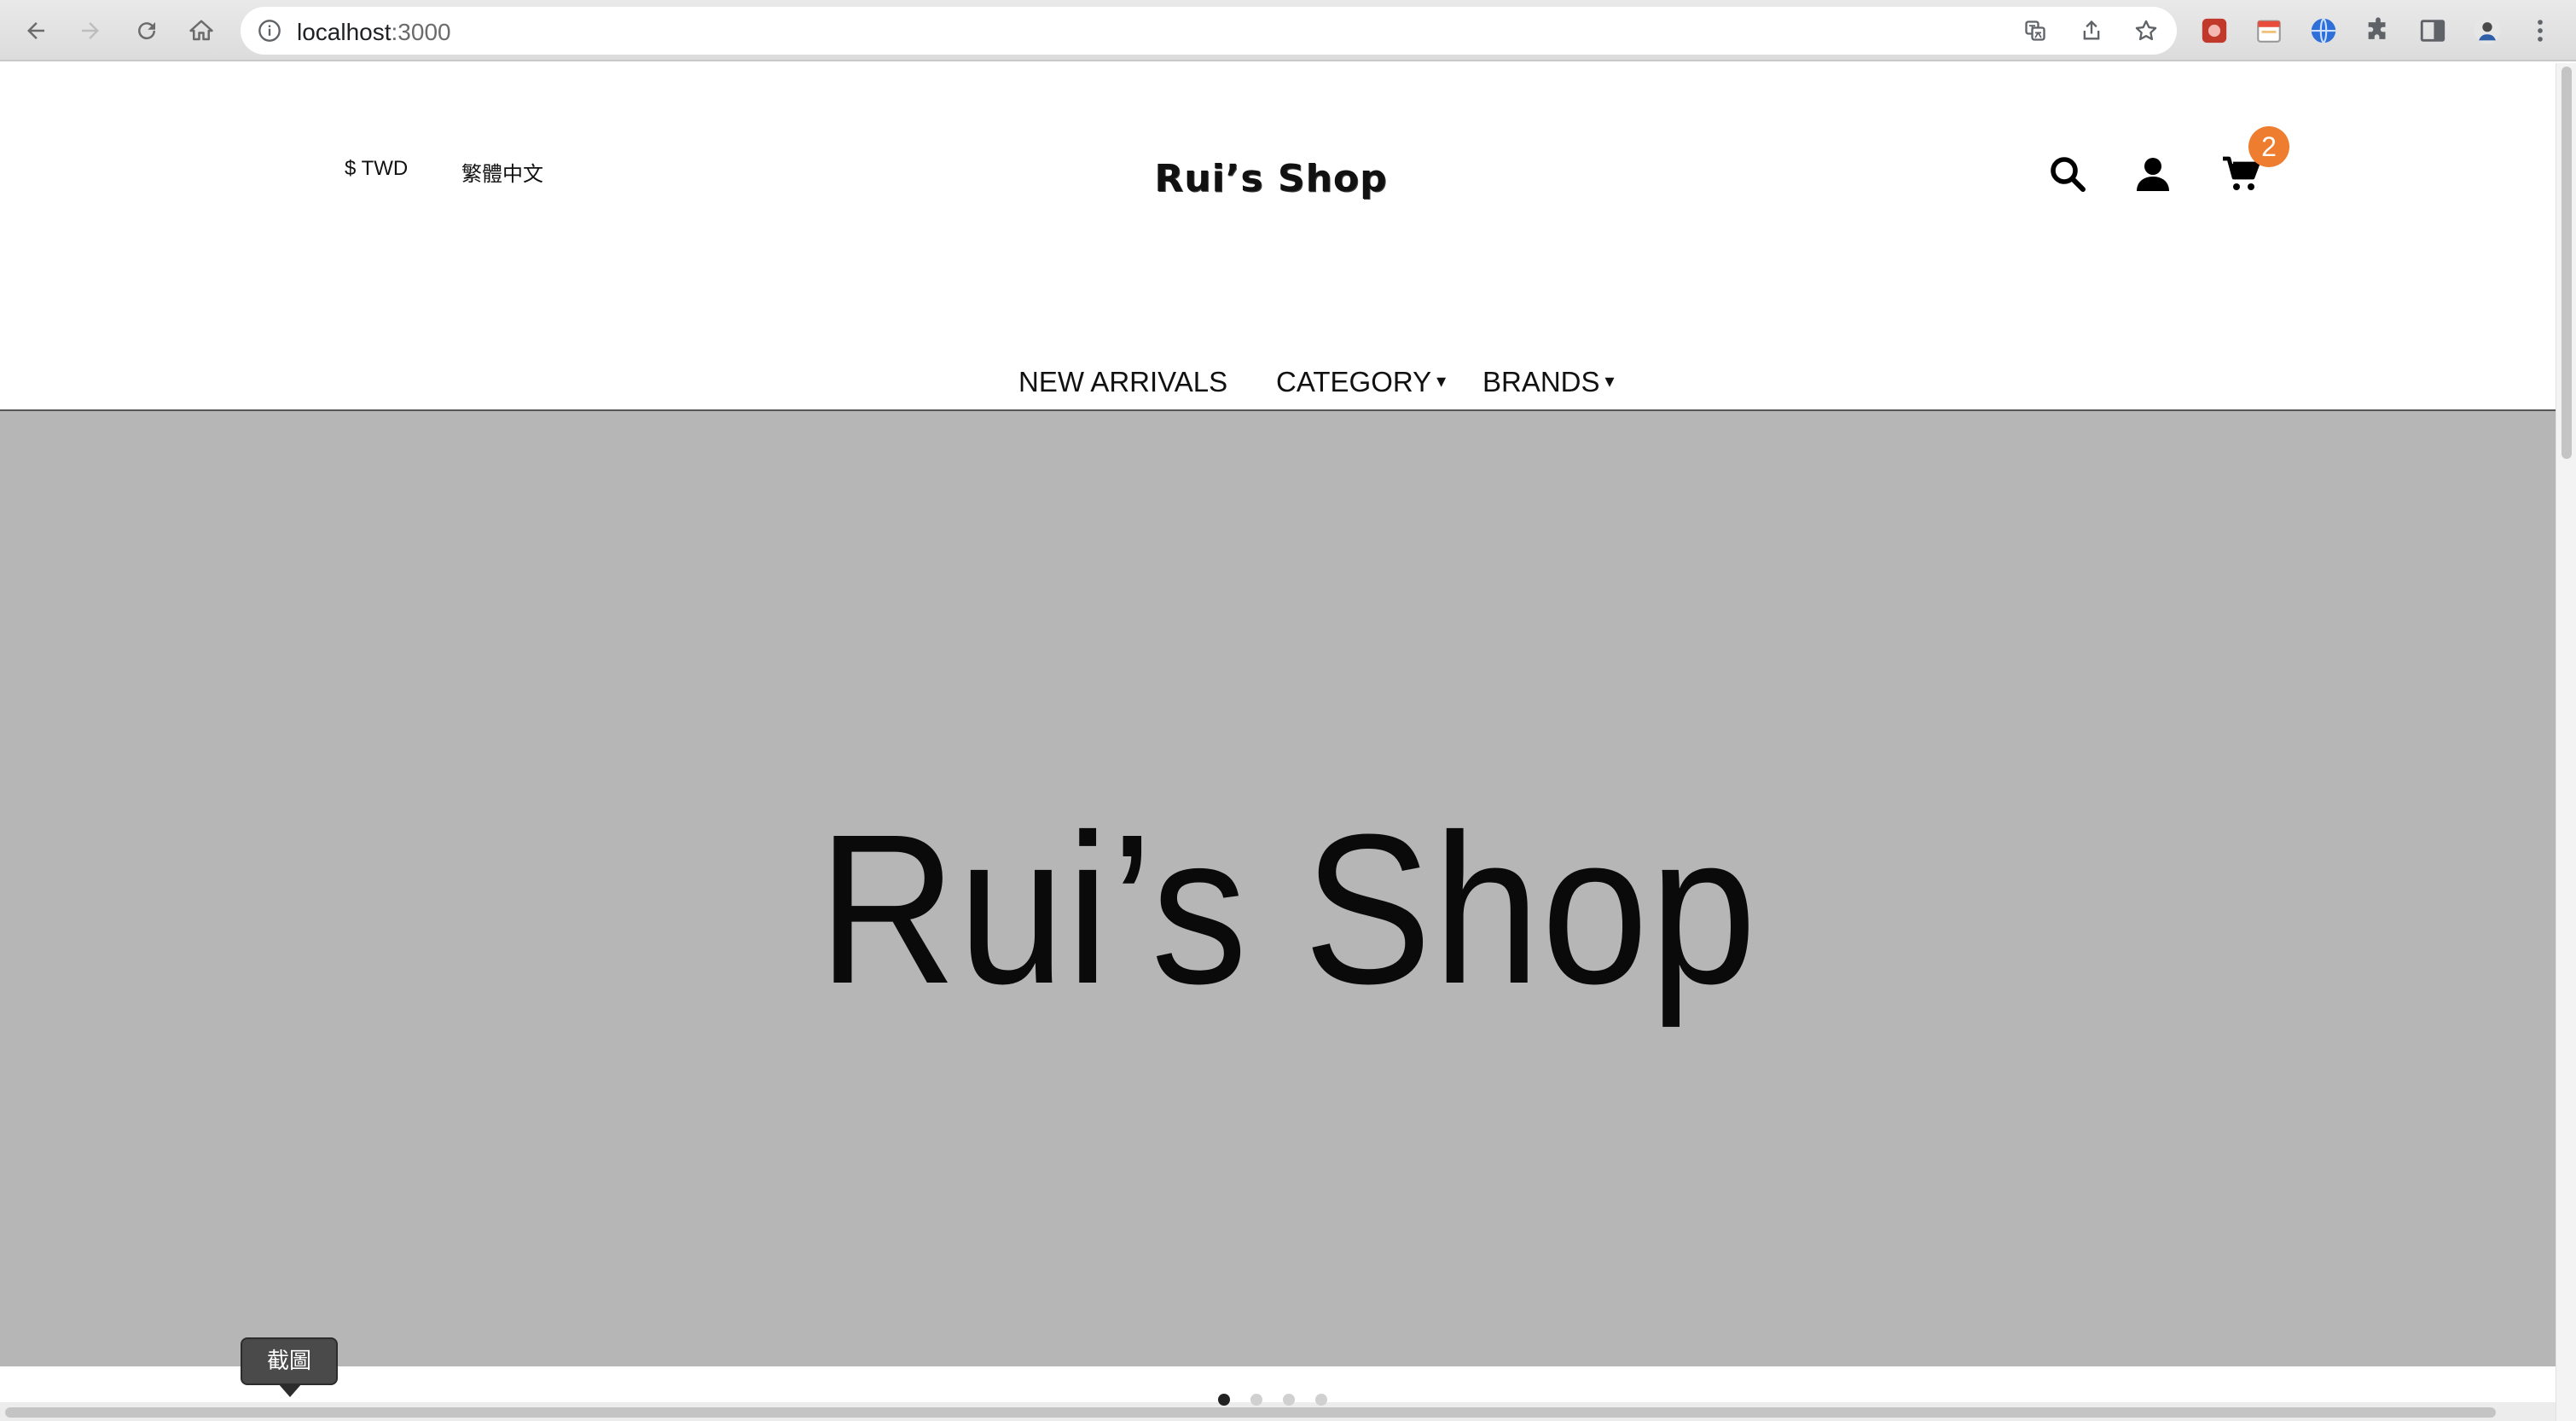  What do you see at coordinates (1541, 381) in the screenshot?
I see `nav-brands-label: BRANDS` at bounding box center [1541, 381].